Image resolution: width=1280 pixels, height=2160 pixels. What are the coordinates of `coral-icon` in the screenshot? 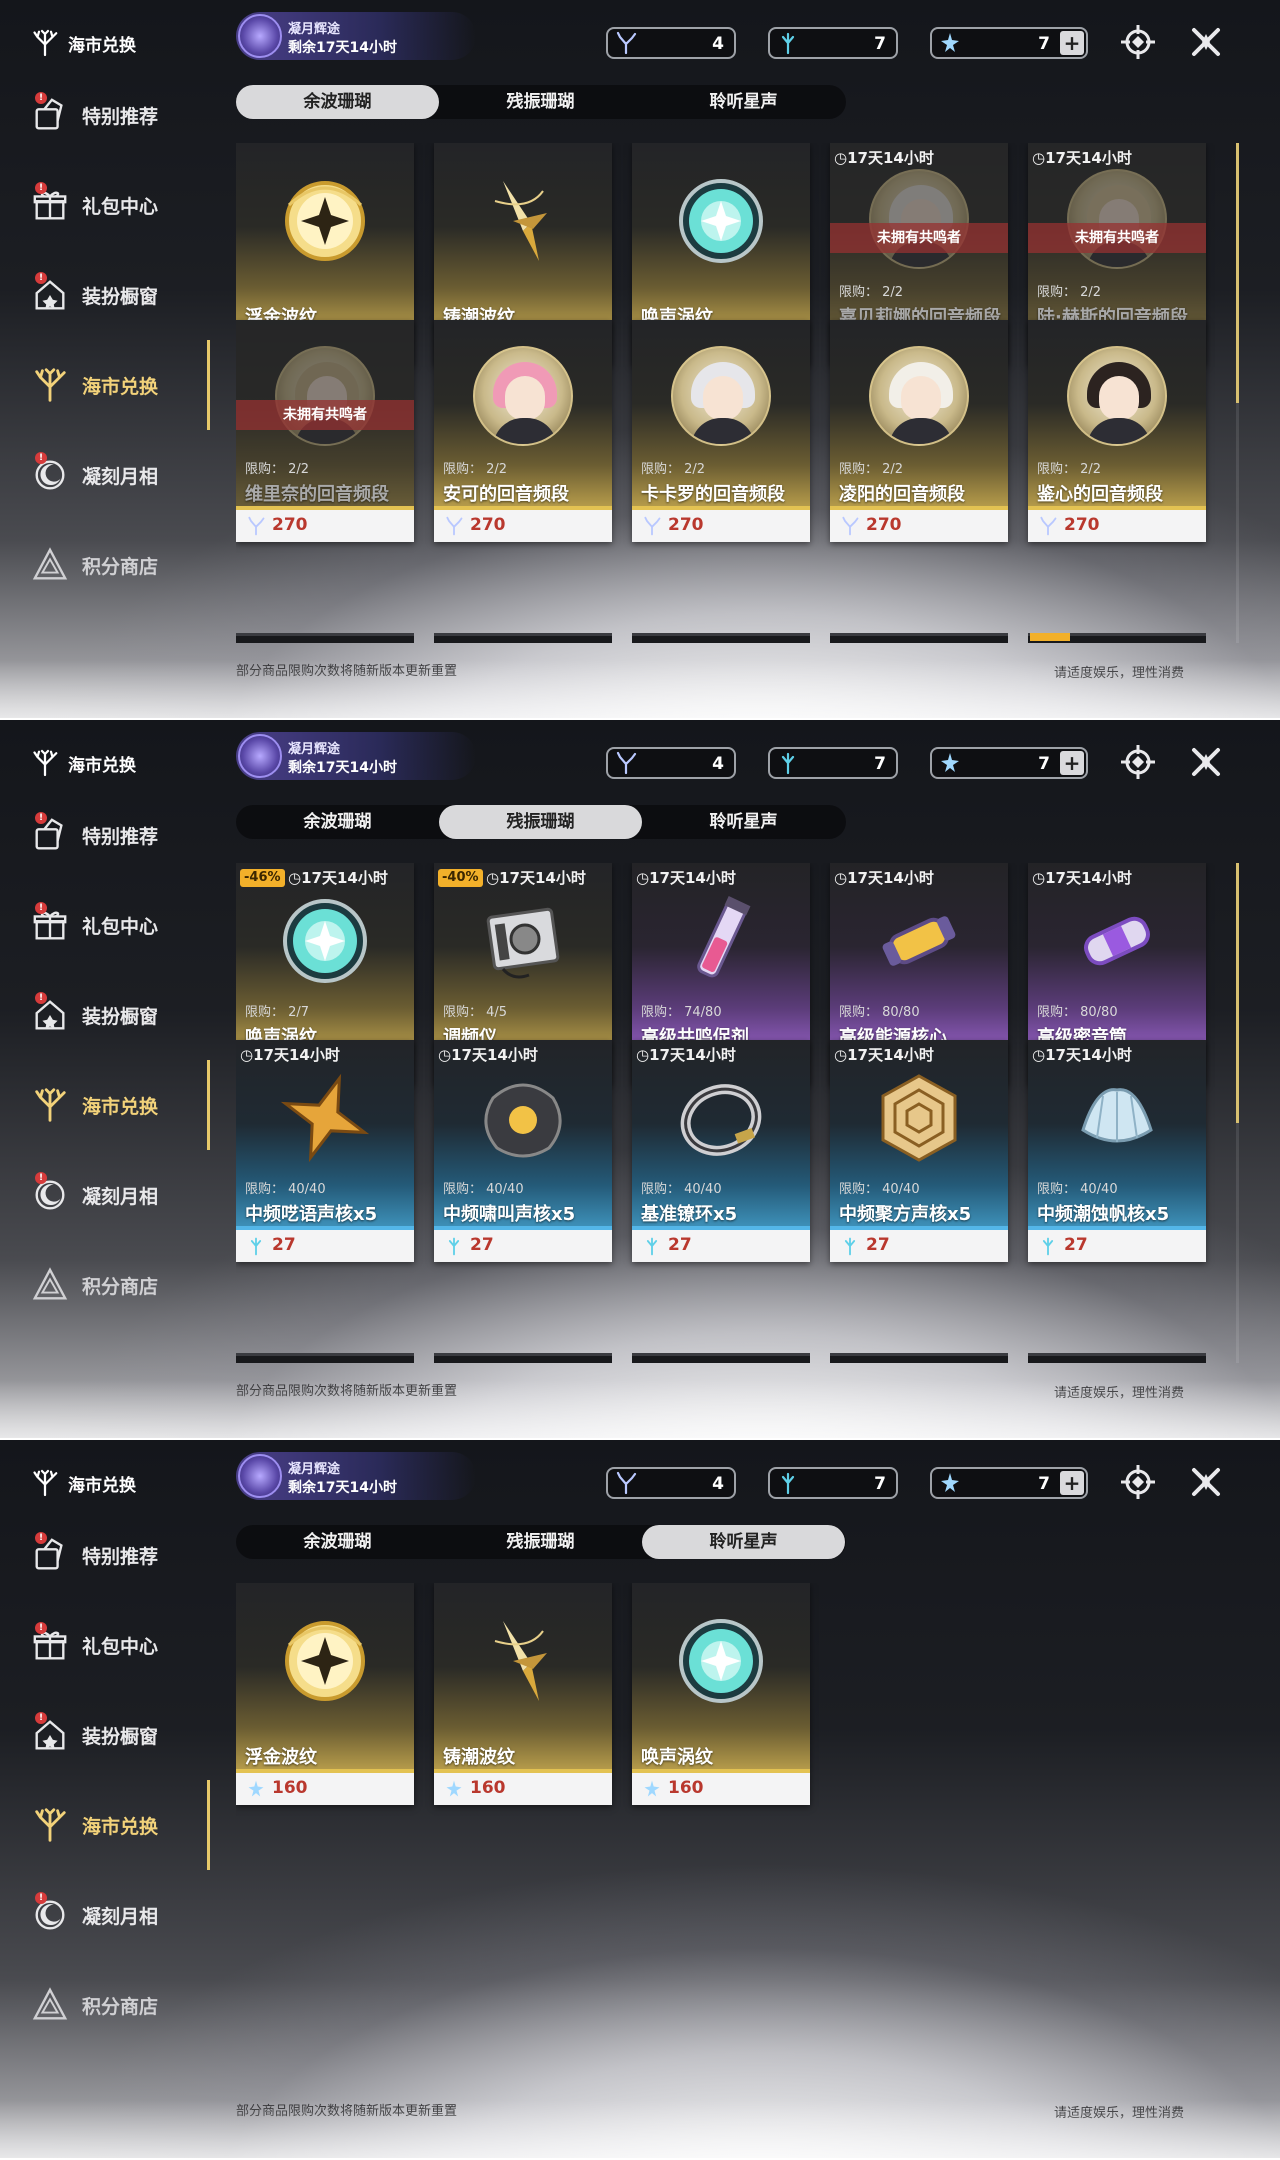 It's located at (45, 1483).